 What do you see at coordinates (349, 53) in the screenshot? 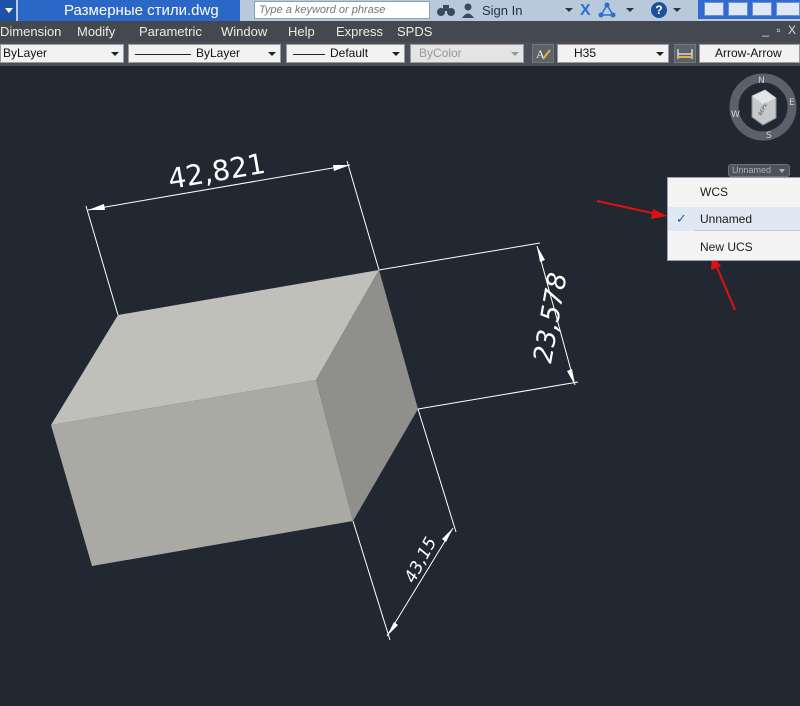
I see `lineweight-value: Default` at bounding box center [349, 53].